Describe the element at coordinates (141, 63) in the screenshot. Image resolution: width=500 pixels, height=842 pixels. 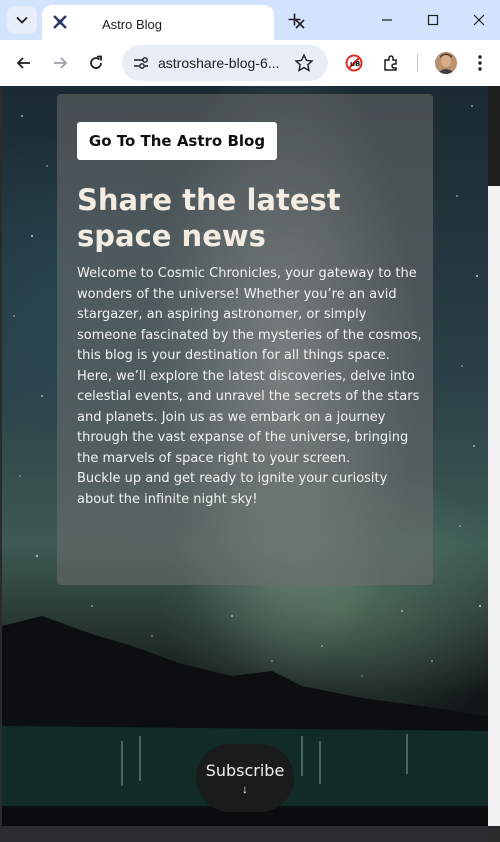
I see `site-info-icon` at that location.